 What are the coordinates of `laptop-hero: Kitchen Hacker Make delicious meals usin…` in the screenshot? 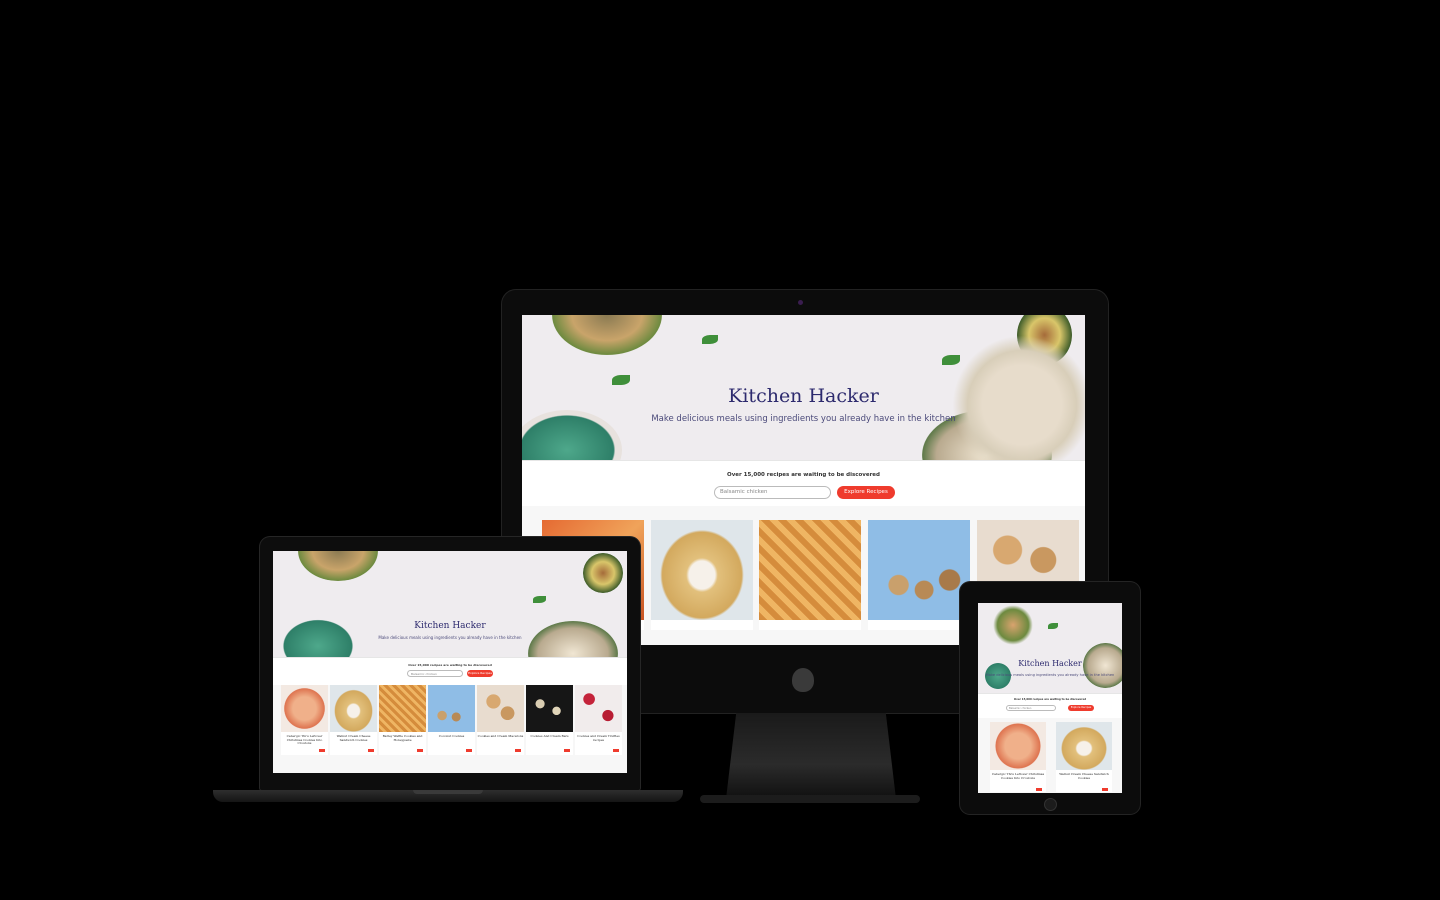 It's located at (450, 604).